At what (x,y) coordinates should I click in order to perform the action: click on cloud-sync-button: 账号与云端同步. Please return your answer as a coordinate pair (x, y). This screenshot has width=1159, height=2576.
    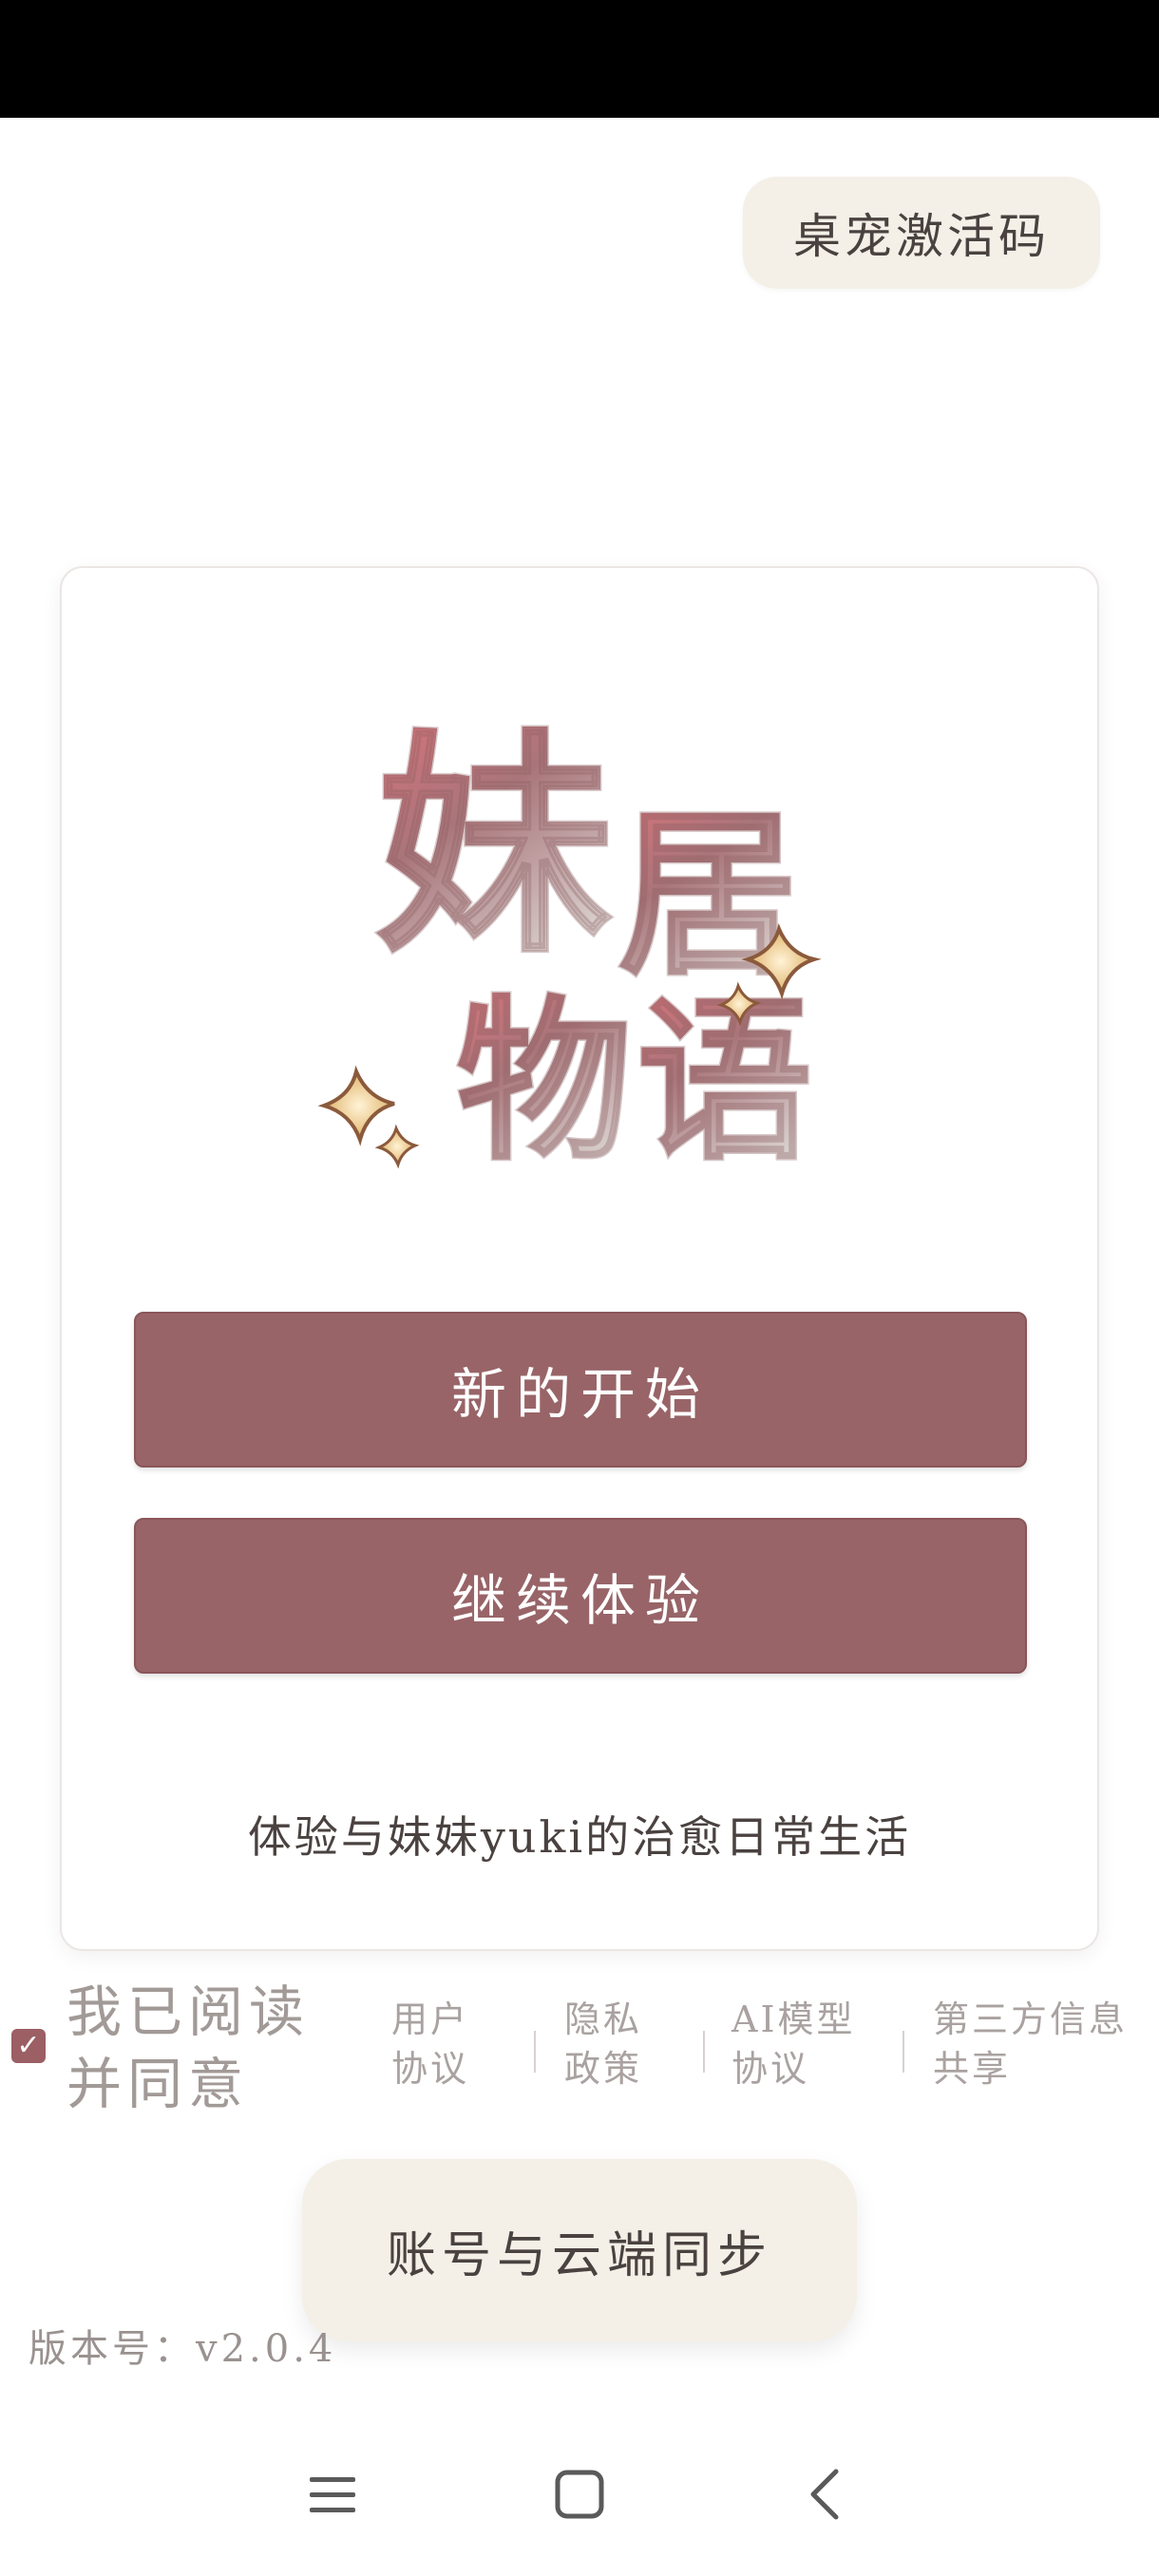
    Looking at the image, I should click on (579, 2250).